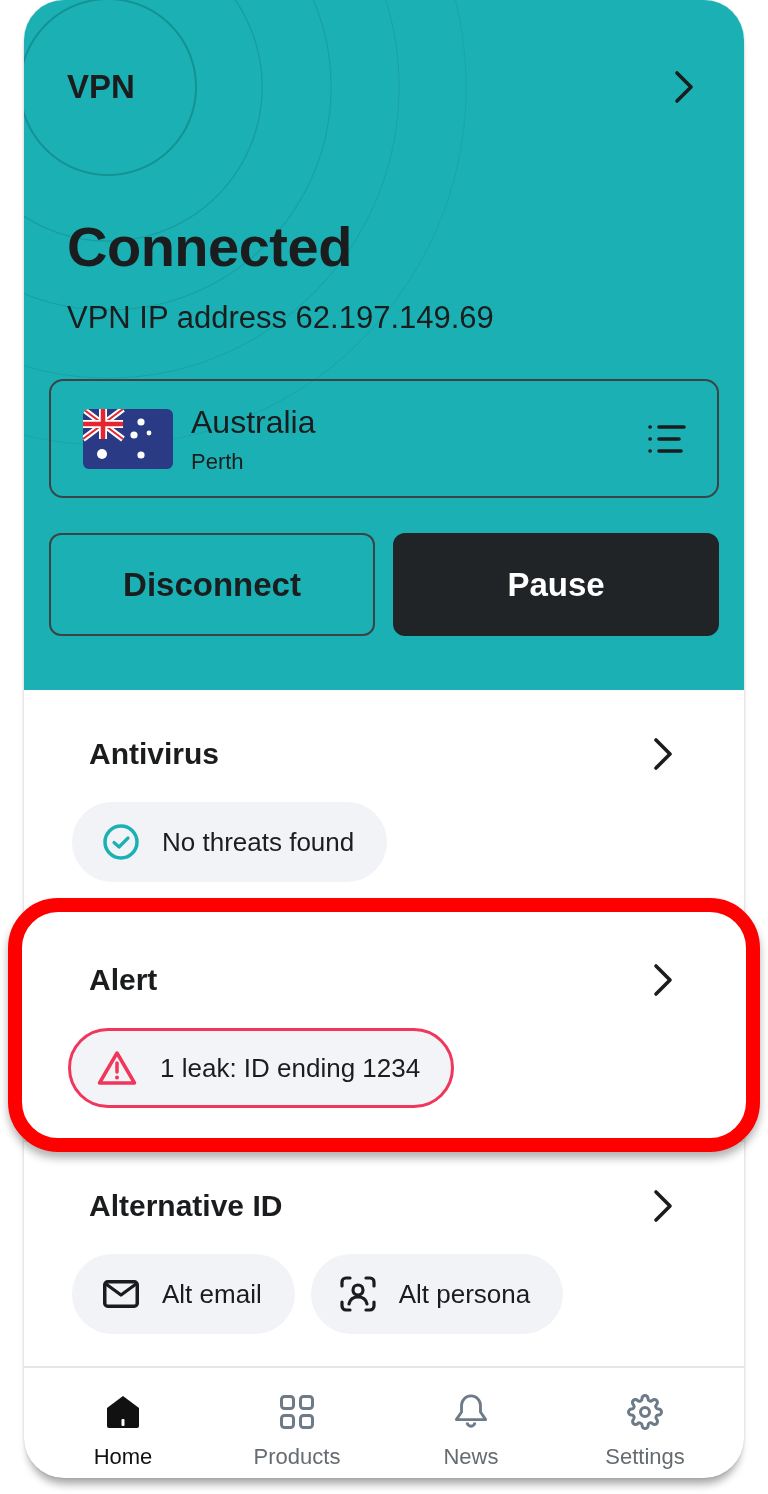 The image size is (768, 1494). I want to click on nav-tab: News, so click(471, 1423).